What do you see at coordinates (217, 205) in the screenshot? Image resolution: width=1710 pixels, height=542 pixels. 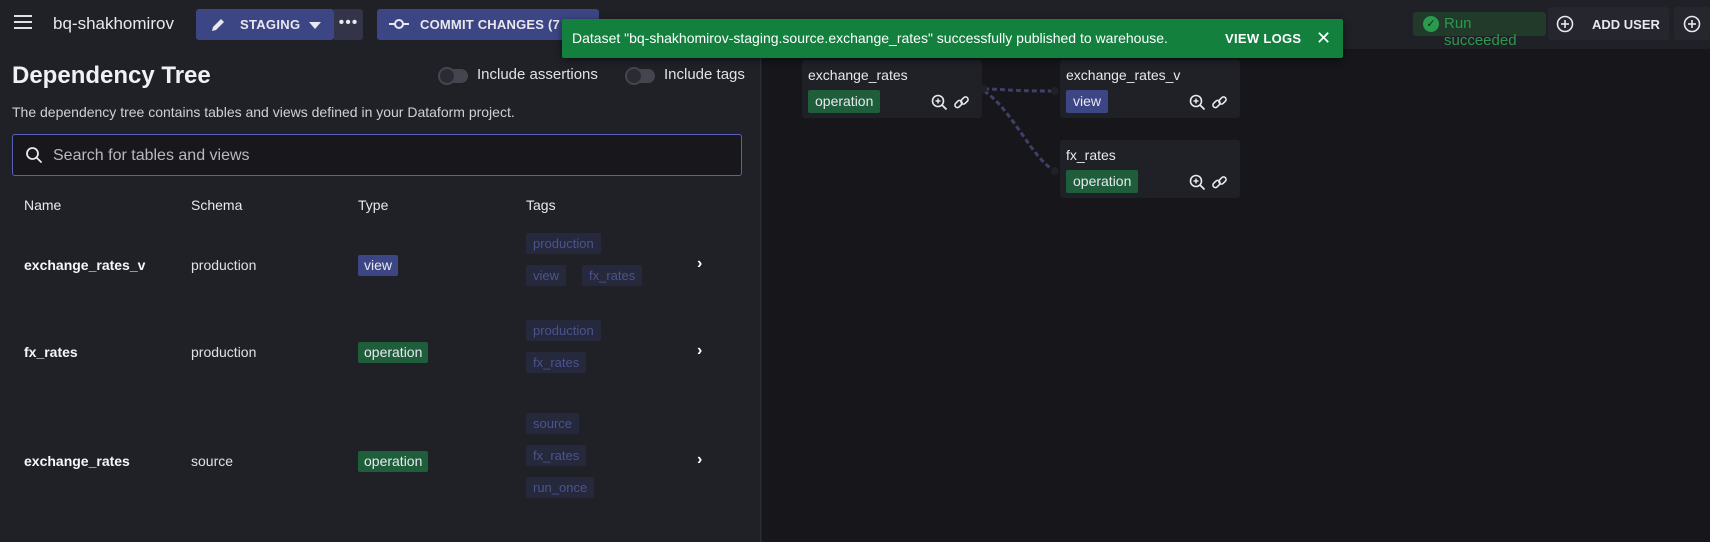 I see `column-header-schema: Schema` at bounding box center [217, 205].